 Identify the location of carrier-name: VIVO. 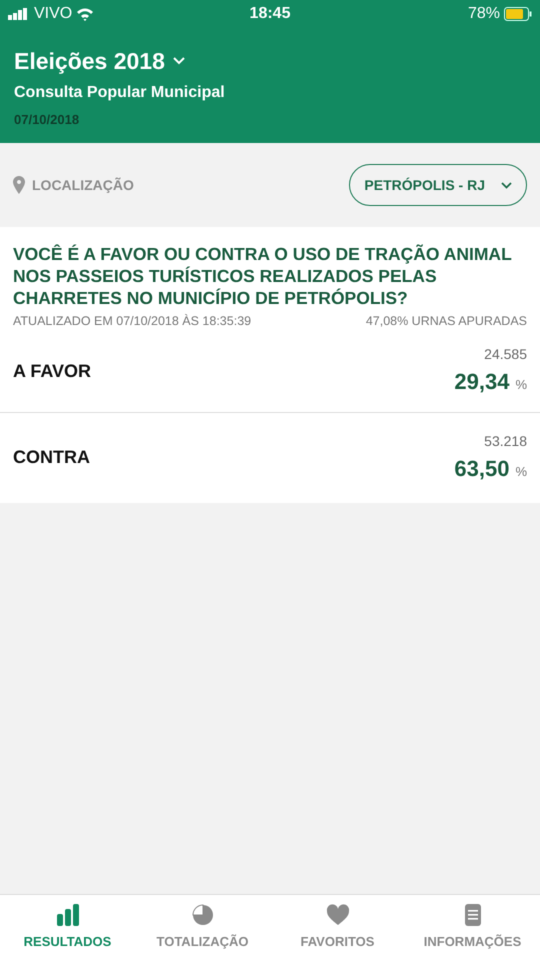
(53, 14).